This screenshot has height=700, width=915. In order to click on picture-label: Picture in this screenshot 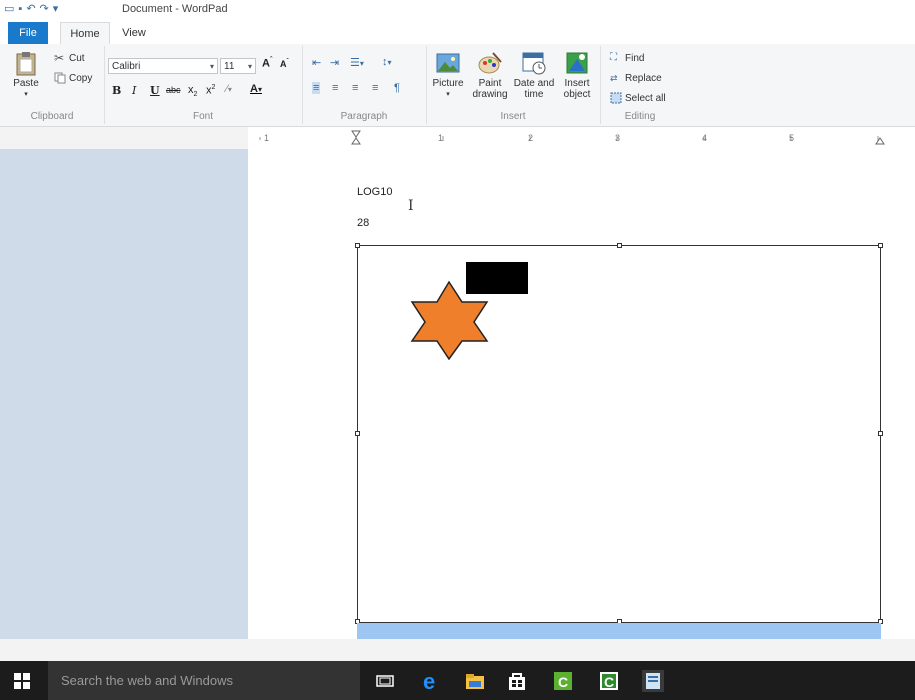, I will do `click(448, 83)`.